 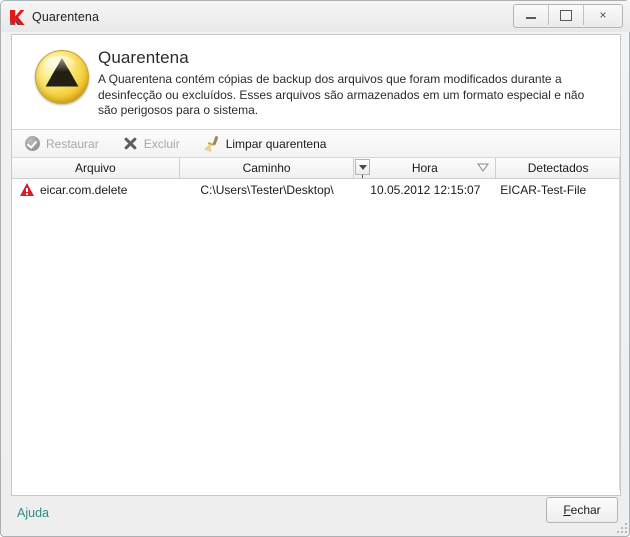 I want to click on column-header-arquivo: Arquivo, so click(x=96, y=168).